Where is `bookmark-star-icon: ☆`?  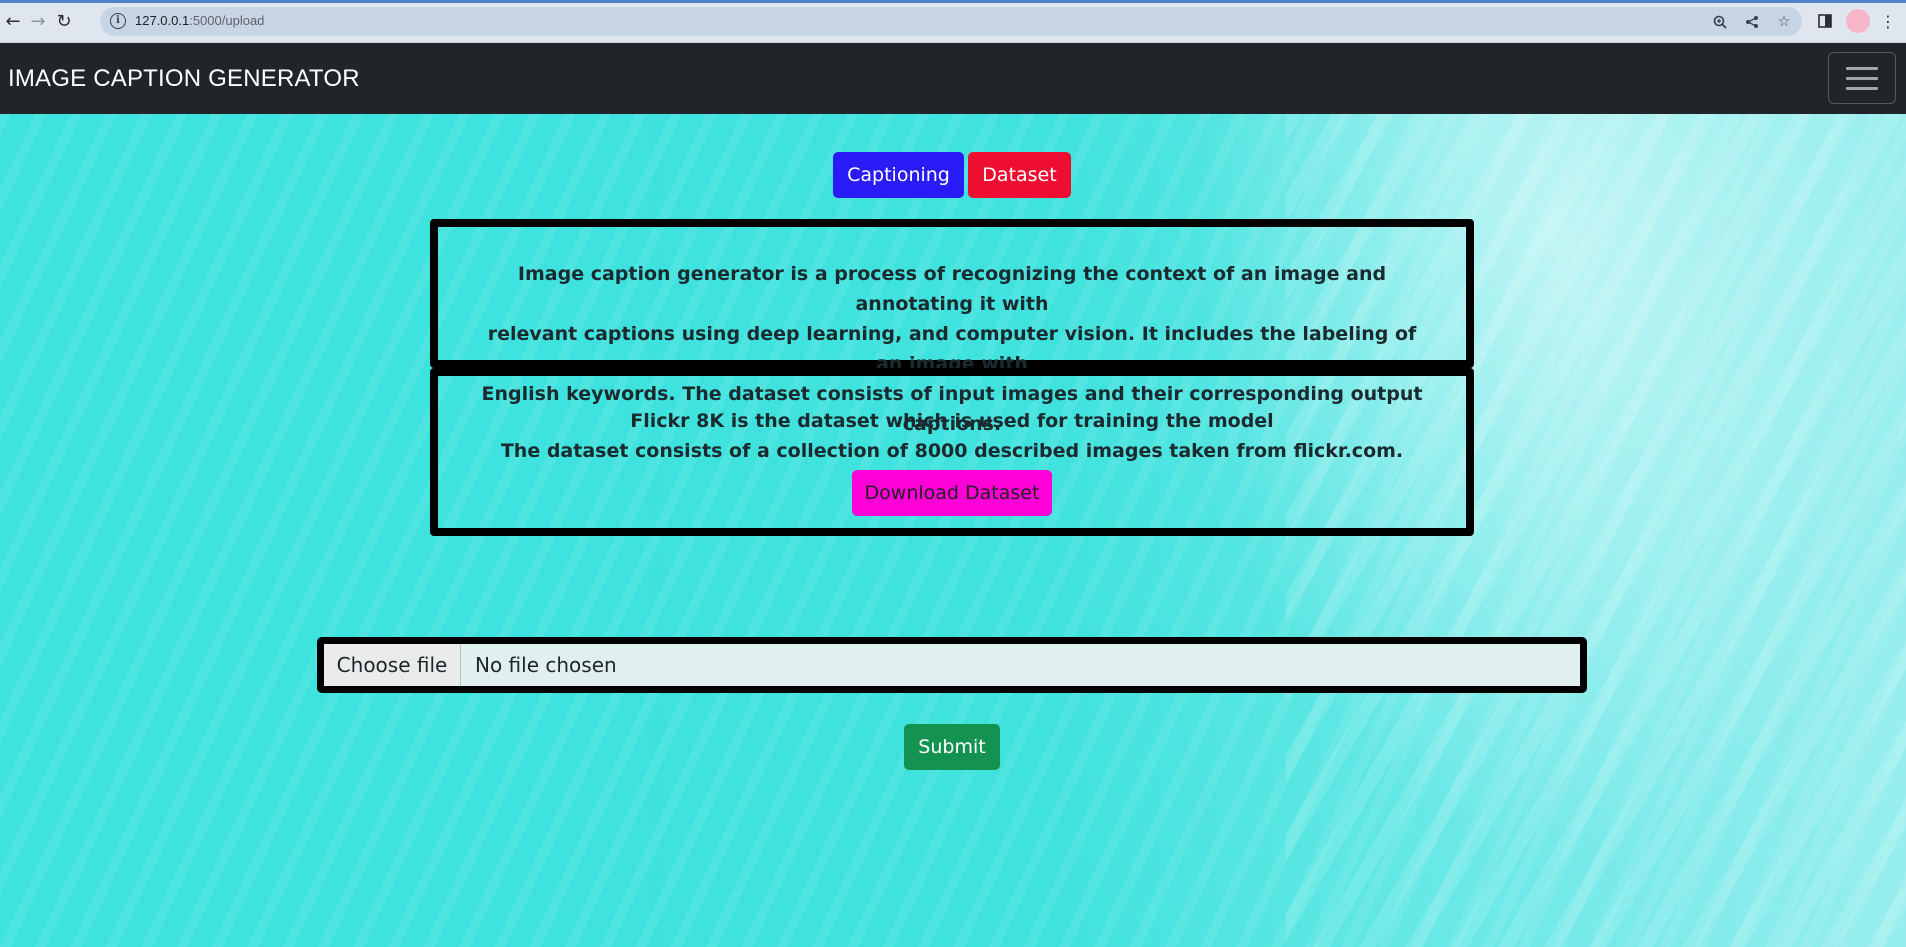 bookmark-star-icon: ☆ is located at coordinates (1784, 22).